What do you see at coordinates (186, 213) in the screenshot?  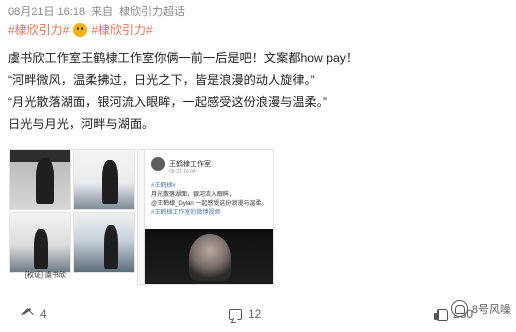 I see `embedded-line-4: #王鹤棣工作室的微博视频` at bounding box center [186, 213].